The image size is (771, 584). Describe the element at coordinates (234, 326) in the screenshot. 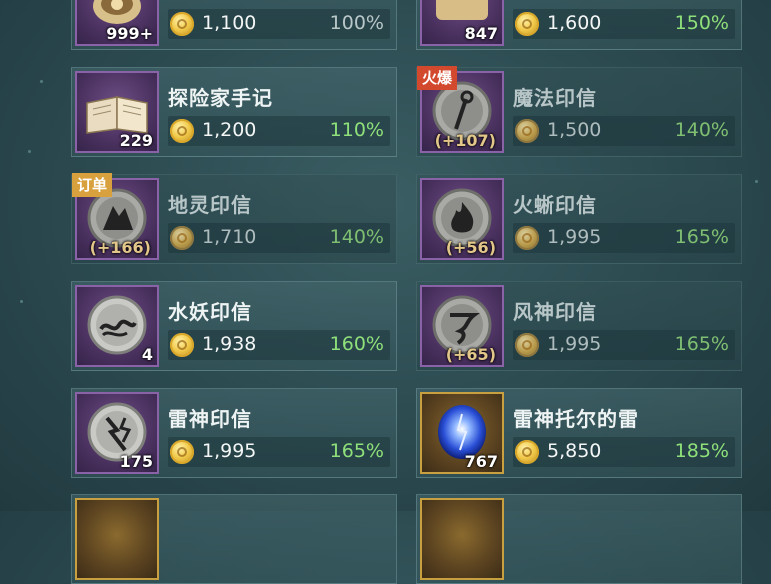

I see `item-card: 4 水妖印信 1,938 160%` at that location.